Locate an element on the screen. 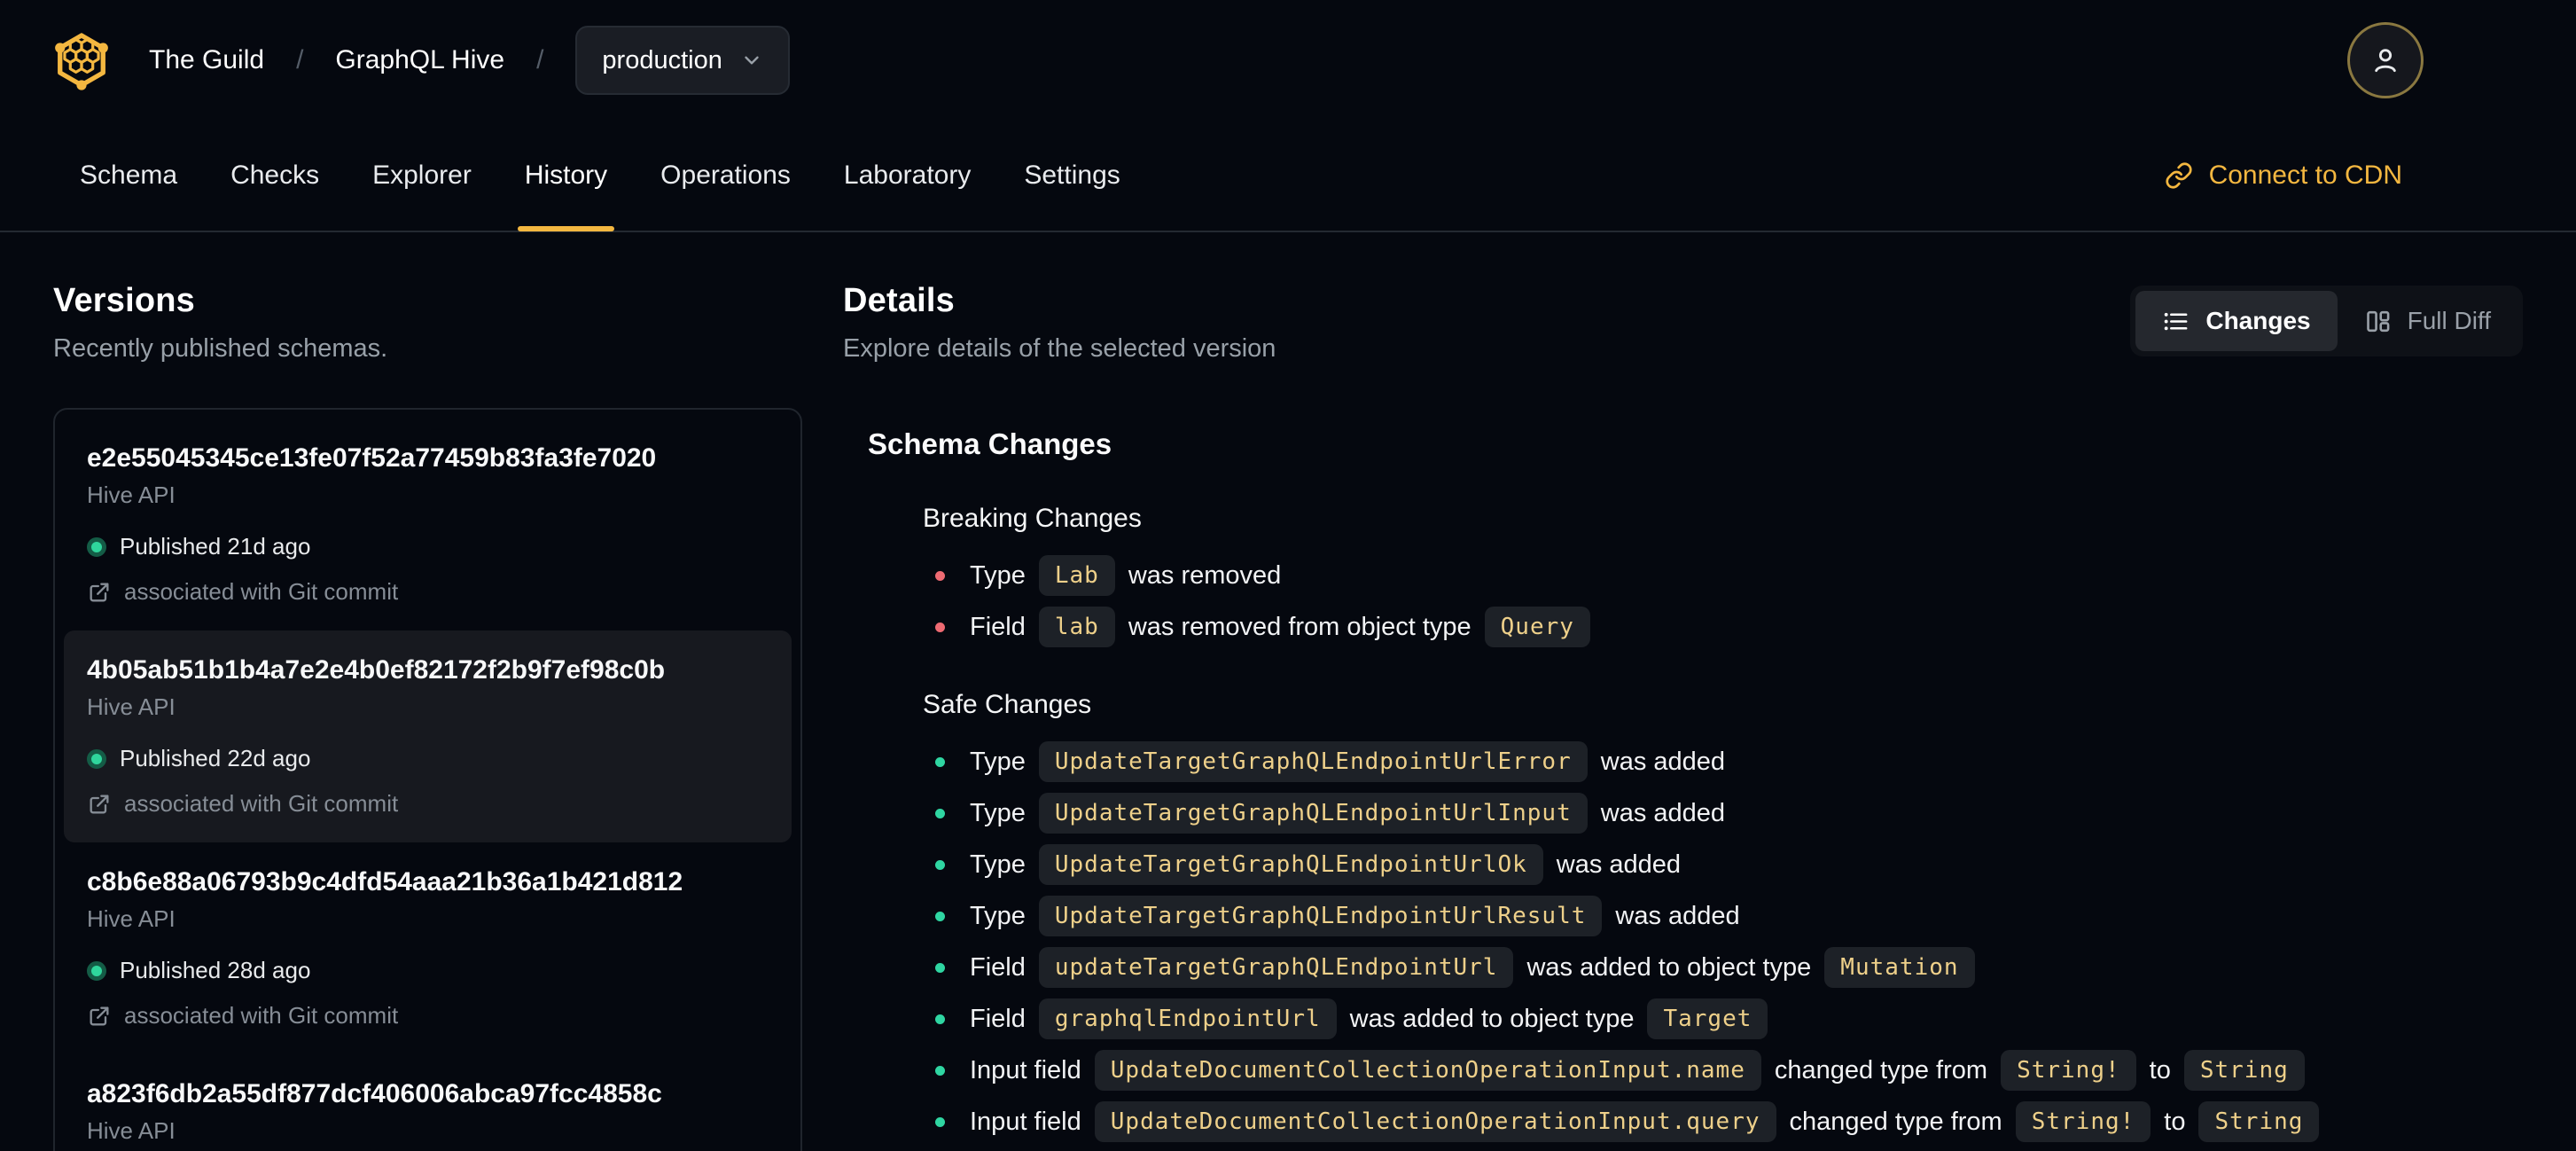 The image size is (2576, 1151). version-hash: c8b6e88a06793b9c4dfd54aaa21b36a1b421d812 is located at coordinates (385, 882).